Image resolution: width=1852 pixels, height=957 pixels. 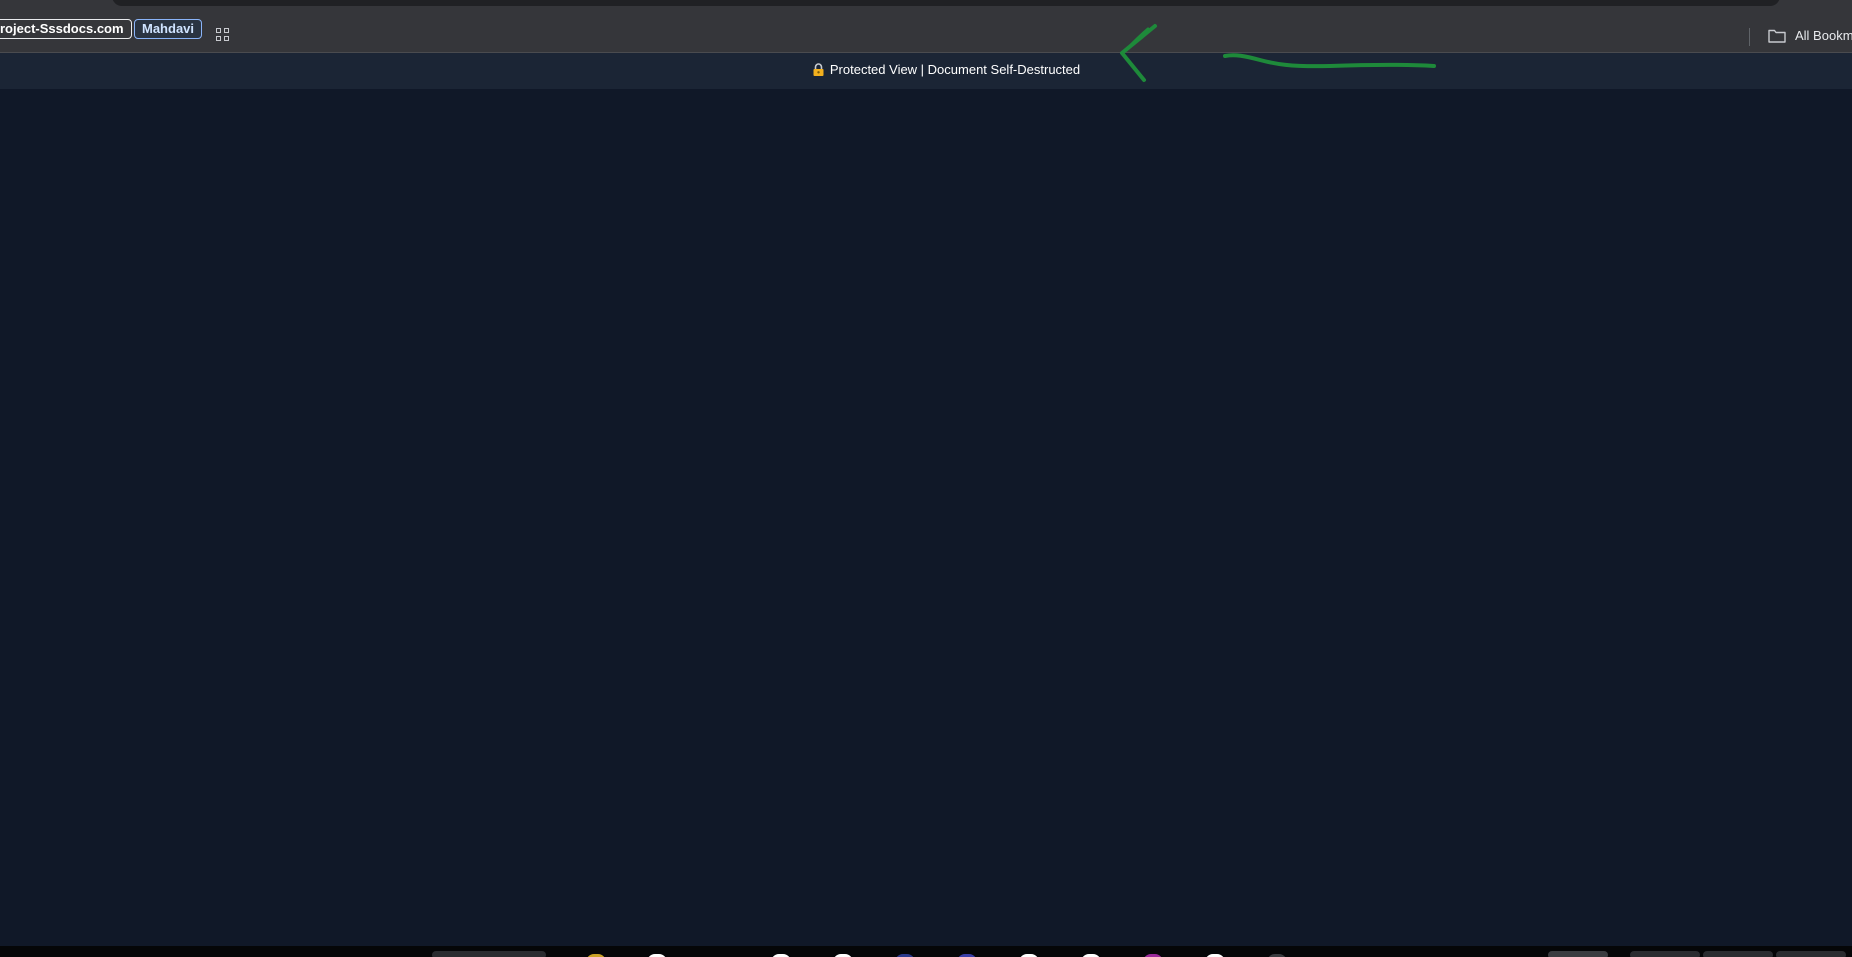 What do you see at coordinates (818, 69) in the screenshot?
I see `lock-icon` at bounding box center [818, 69].